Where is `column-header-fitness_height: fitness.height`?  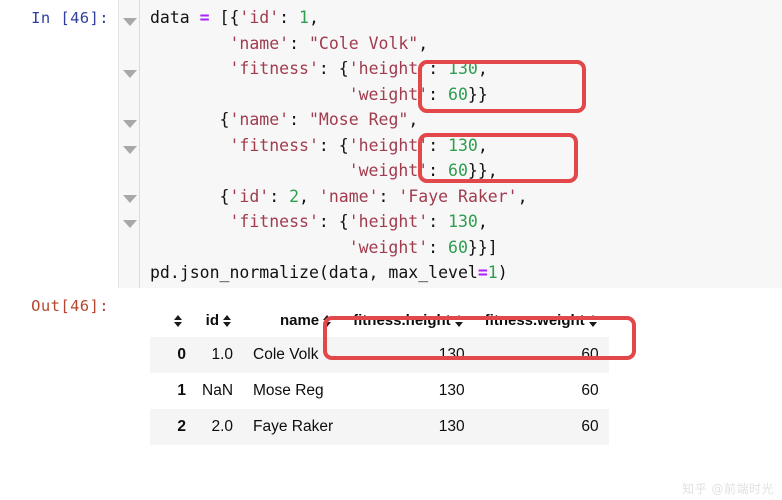 column-header-fitness_height: fitness.height is located at coordinates (409, 321).